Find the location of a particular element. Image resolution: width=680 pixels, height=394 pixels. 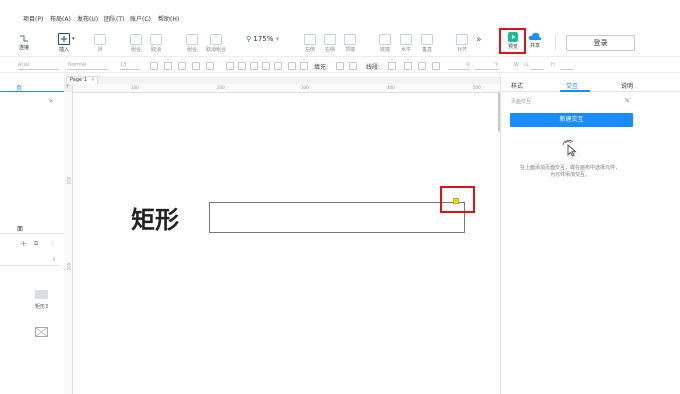

font-family-select: Arial is located at coordinates (38, 66).